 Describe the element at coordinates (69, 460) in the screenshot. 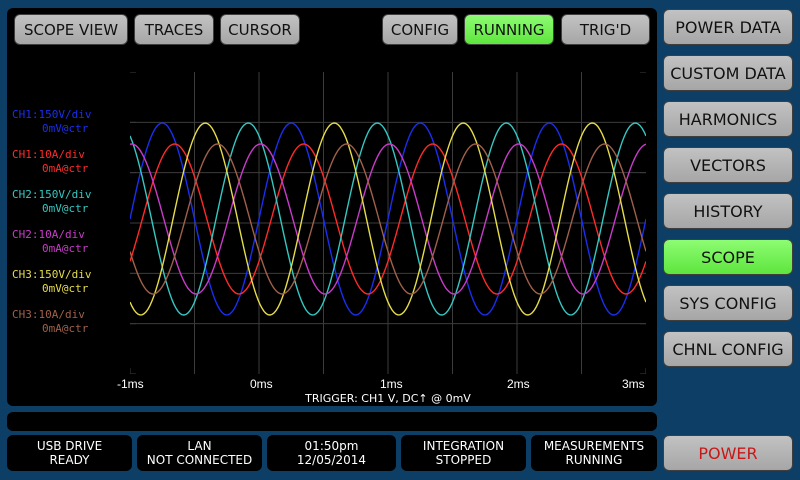

I see `status-line: READY` at that location.